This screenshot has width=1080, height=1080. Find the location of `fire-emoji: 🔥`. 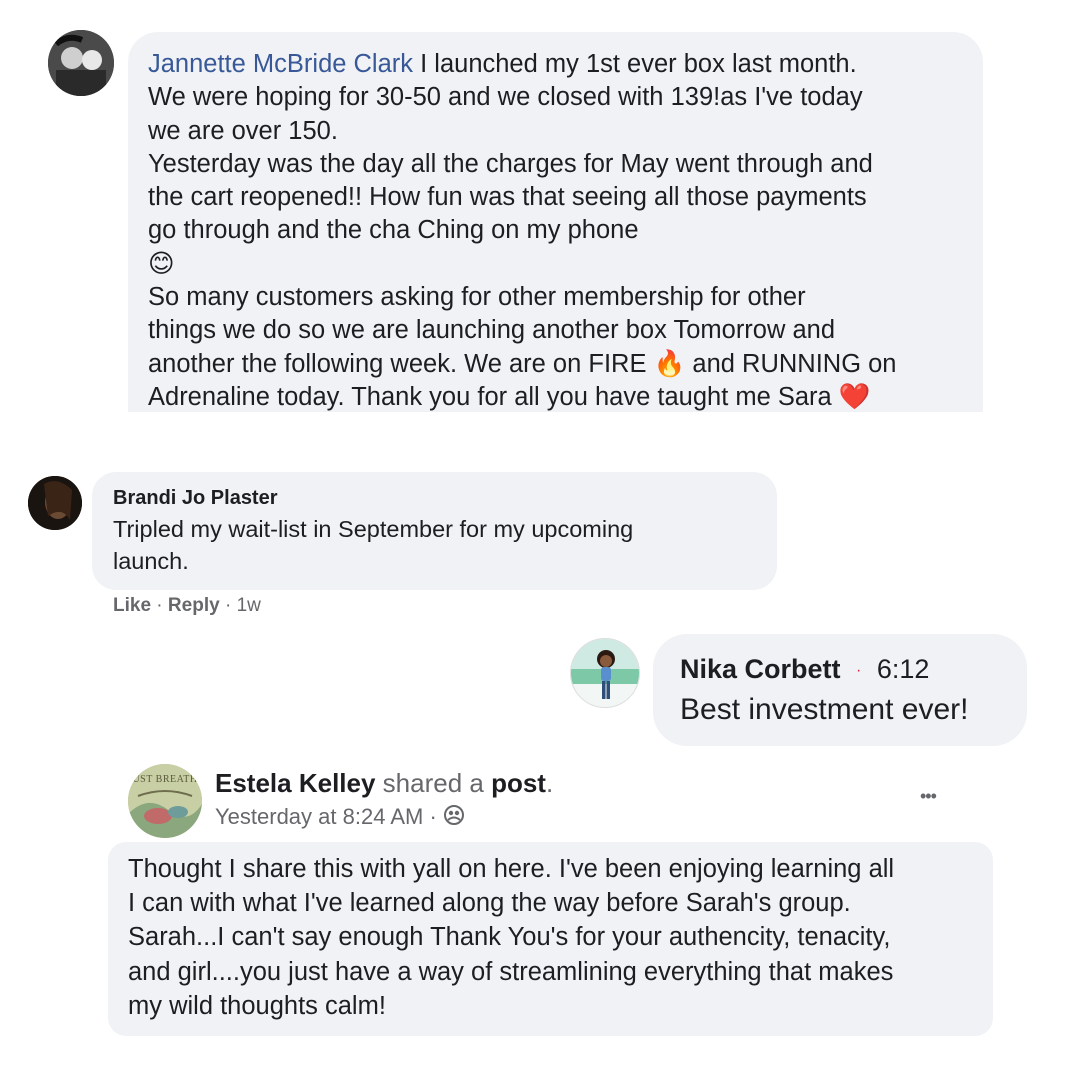

fire-emoji: 🔥 is located at coordinates (669, 363).